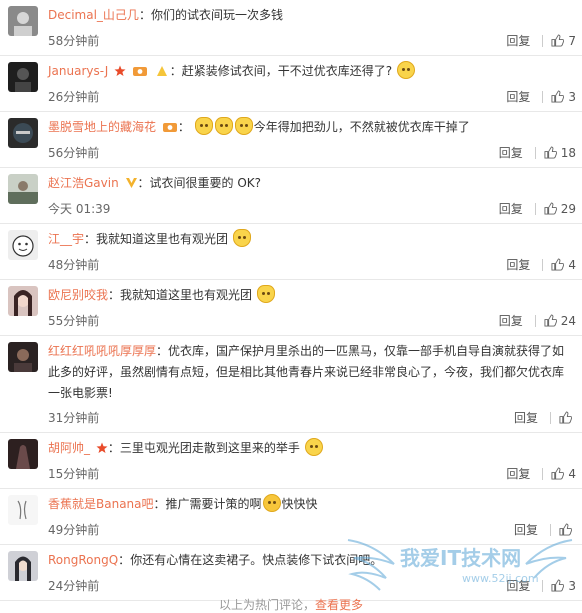 The image size is (582, 613). I want to click on comment-text: 你们的试衣间玩一次多钱, so click(216, 15).